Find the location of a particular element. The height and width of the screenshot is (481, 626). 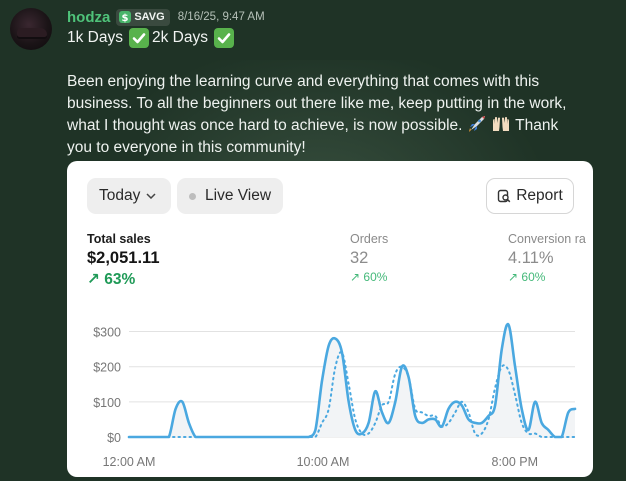

metric-value: $2,051.11 is located at coordinates (123, 258).